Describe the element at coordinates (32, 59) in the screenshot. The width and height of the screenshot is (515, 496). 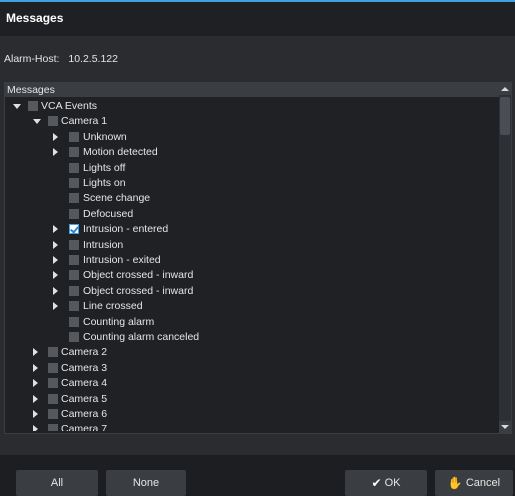
I see `alarm-host-label: Alarm-Host:` at that location.